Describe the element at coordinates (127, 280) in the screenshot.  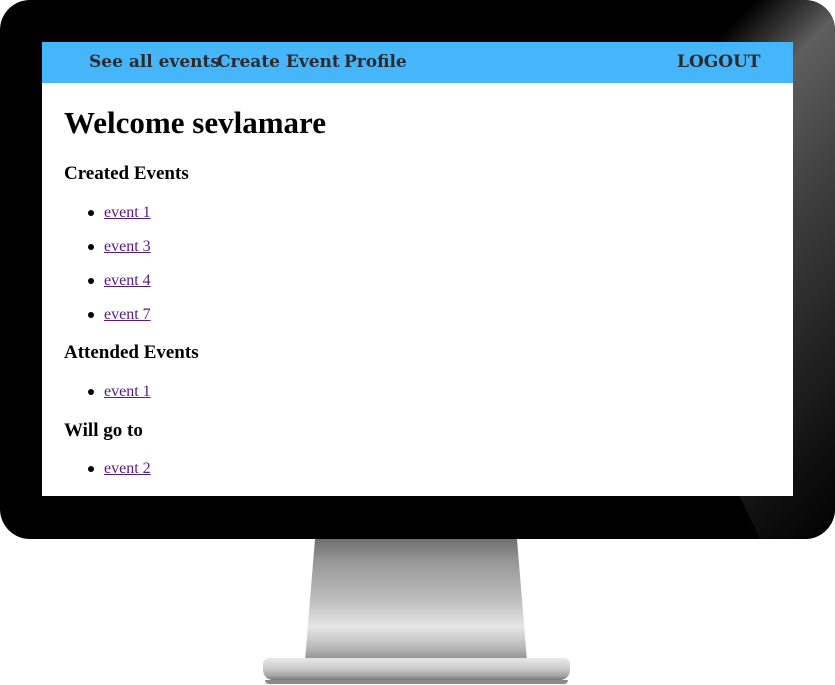
I see `event-link: event 4` at that location.